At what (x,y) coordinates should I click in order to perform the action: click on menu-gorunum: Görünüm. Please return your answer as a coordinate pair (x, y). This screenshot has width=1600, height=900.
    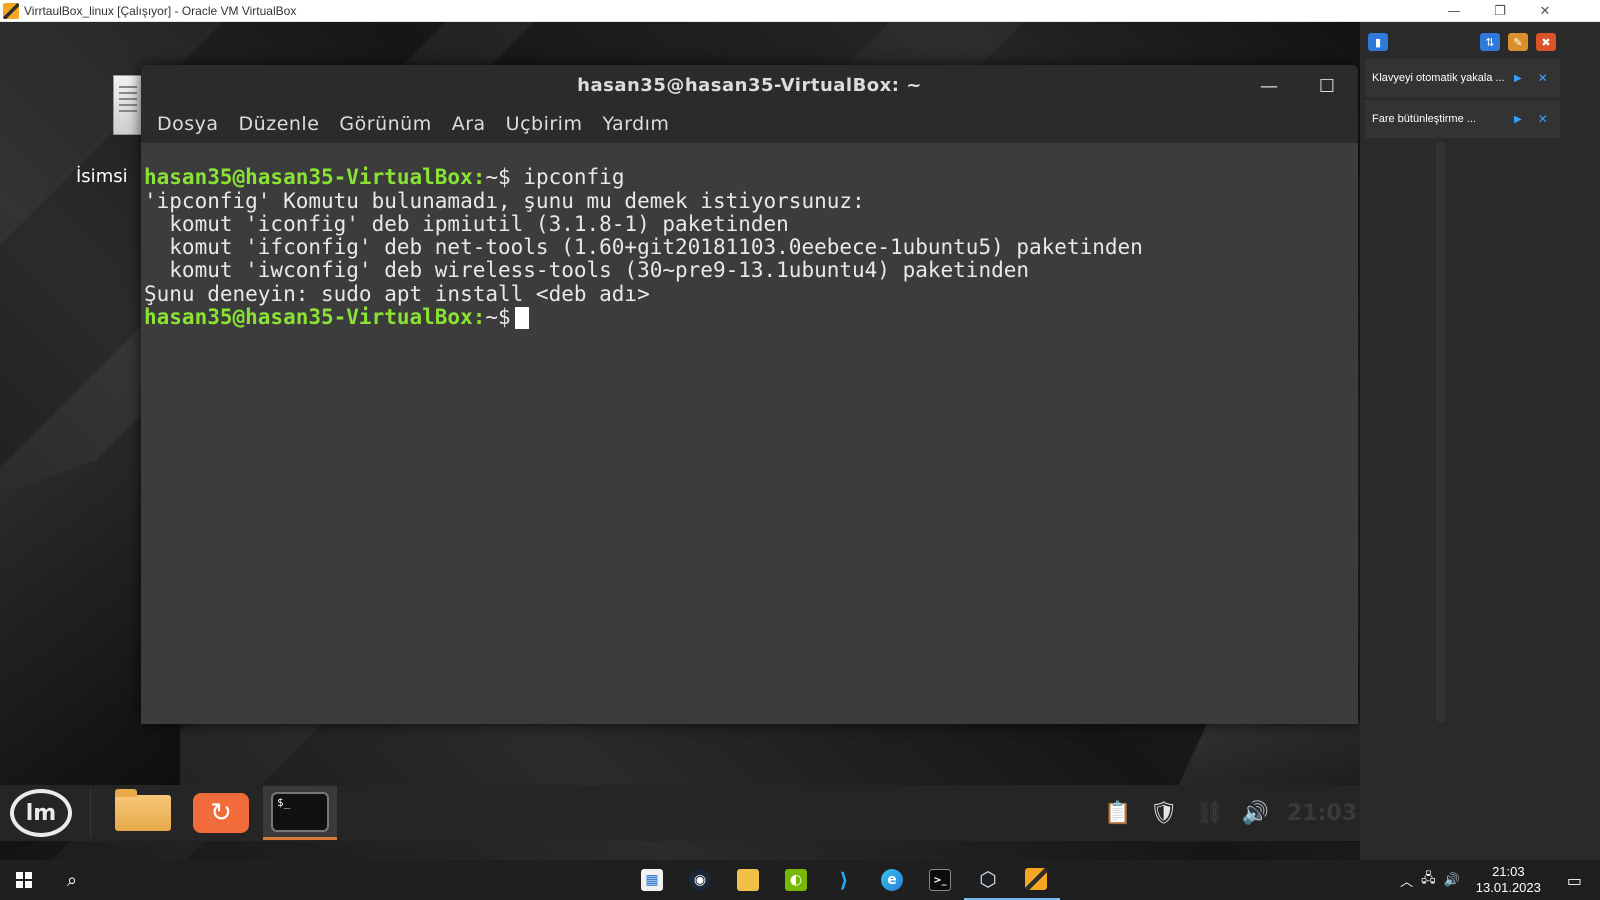
    Looking at the image, I should click on (385, 124).